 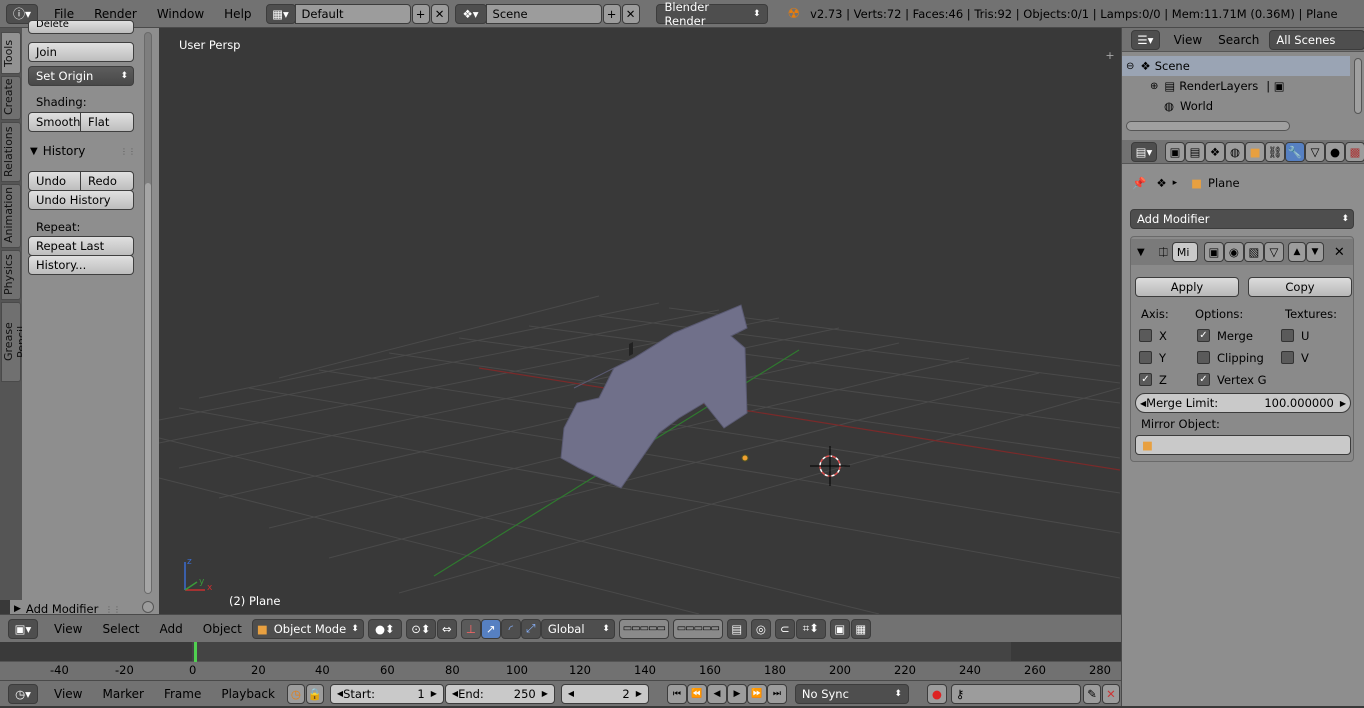 What do you see at coordinates (81, 27) in the screenshot?
I see `delete-button: Delete` at bounding box center [81, 27].